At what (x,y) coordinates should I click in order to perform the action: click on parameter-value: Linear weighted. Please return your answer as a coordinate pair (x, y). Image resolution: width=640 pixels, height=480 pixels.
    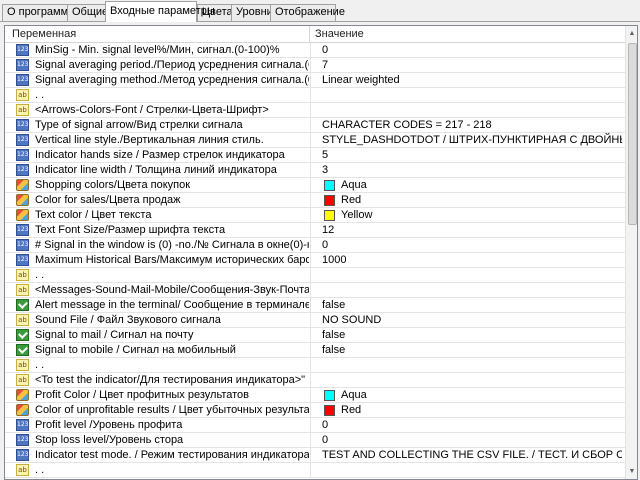
    Looking at the image, I should click on (472, 80).